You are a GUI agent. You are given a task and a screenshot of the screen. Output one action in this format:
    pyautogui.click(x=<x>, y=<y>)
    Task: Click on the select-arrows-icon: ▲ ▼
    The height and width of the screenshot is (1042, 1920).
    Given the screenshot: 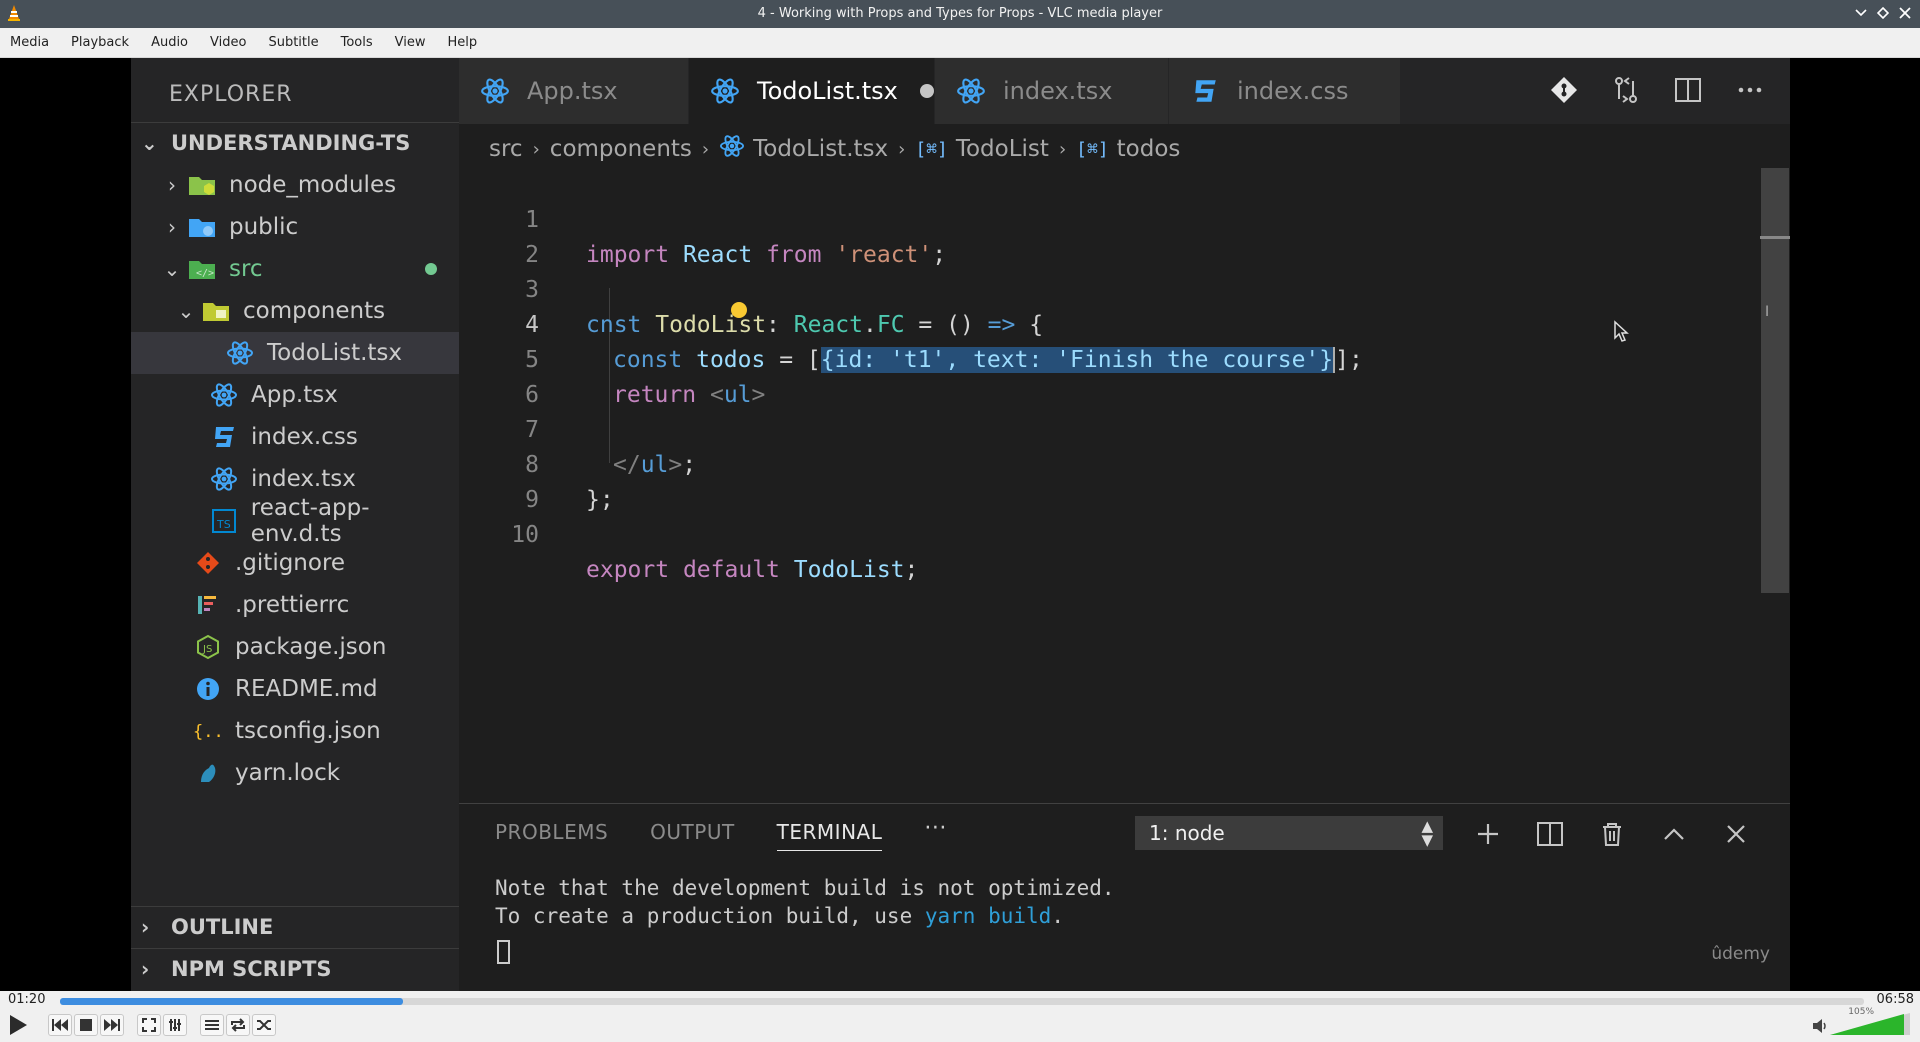 What is the action you would take?
    pyautogui.click(x=1427, y=833)
    